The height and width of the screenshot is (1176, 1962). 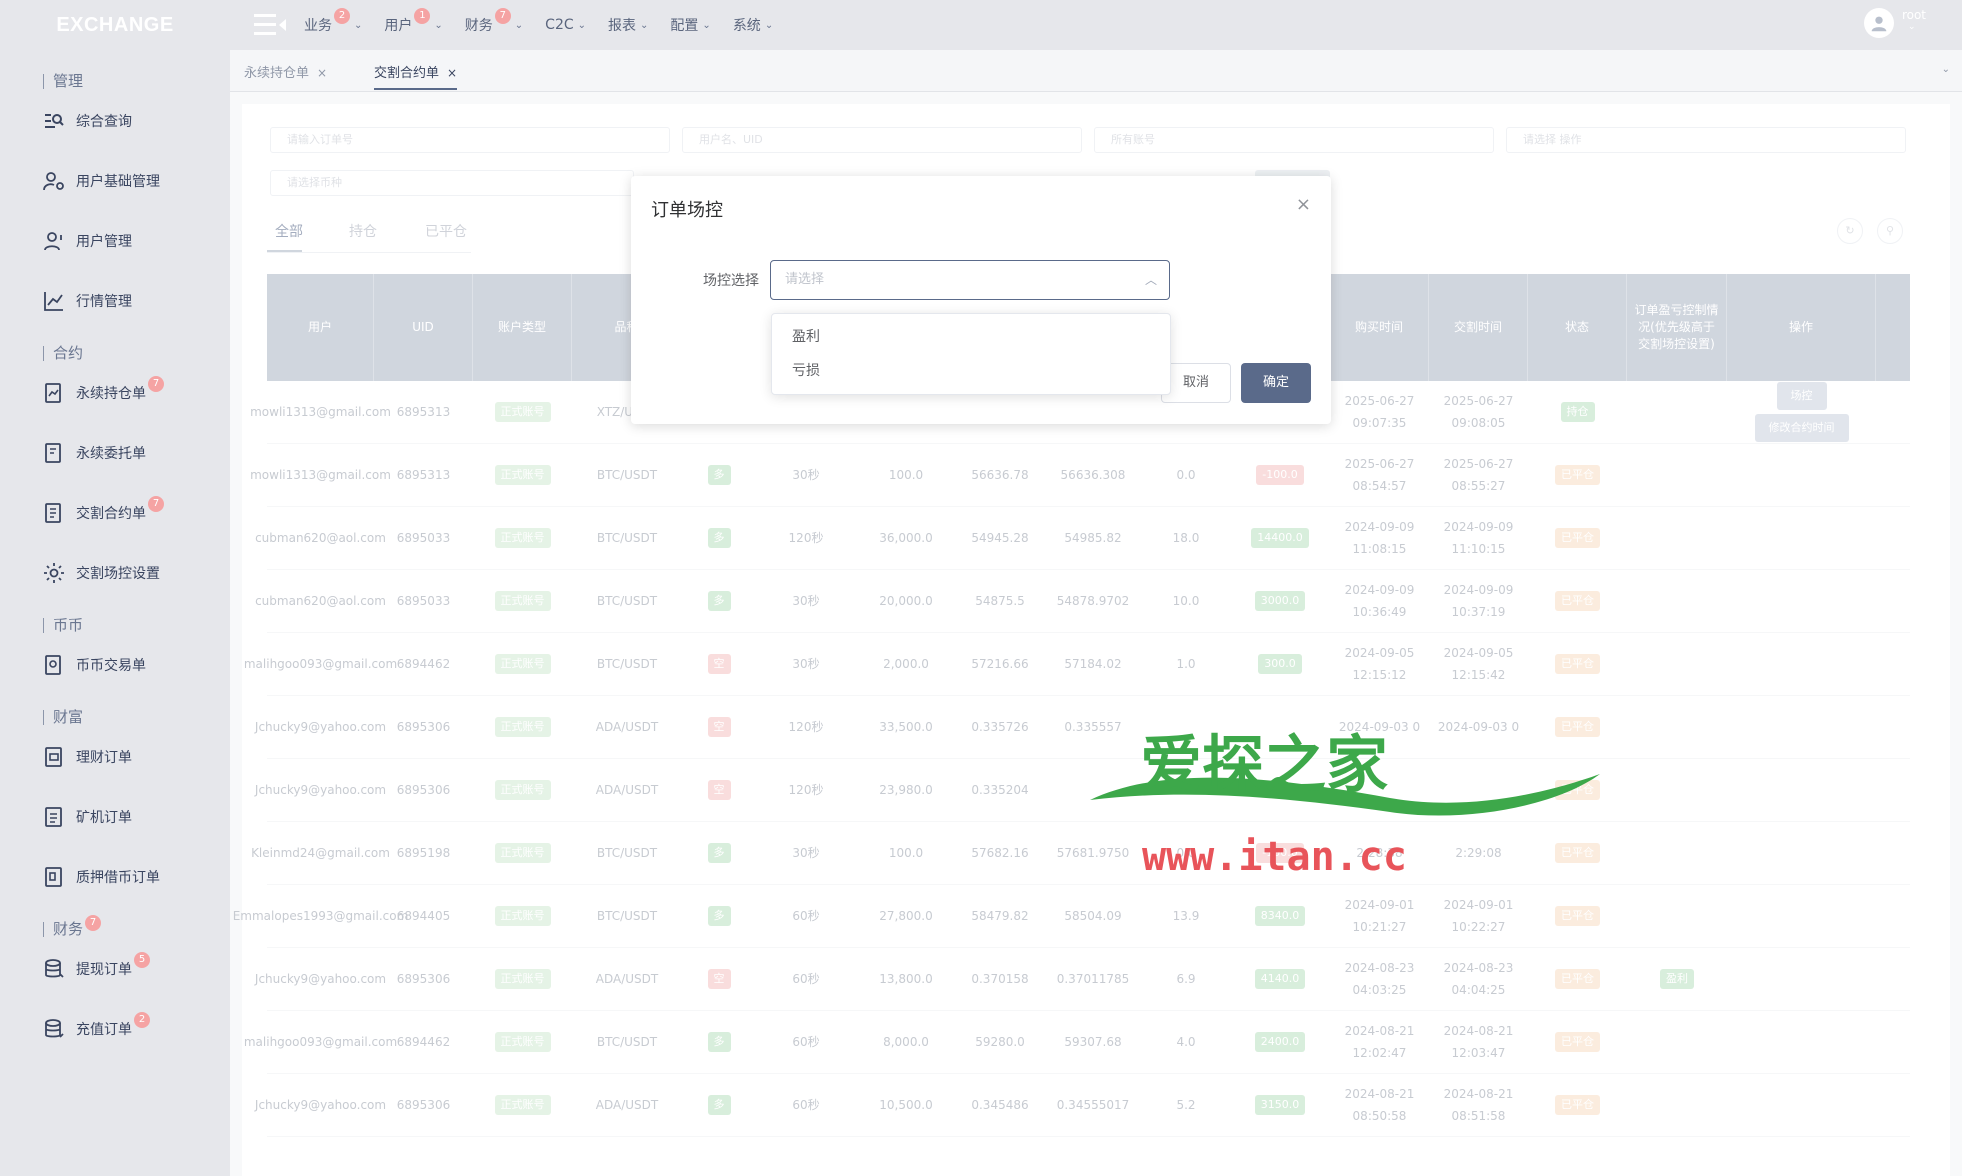 What do you see at coordinates (970, 280) in the screenshot?
I see `control-select: 请选择 ︿` at bounding box center [970, 280].